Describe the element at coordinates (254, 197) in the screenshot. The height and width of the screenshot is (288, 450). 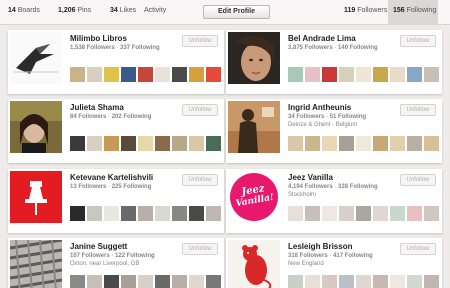
I see `user-avatar: Jeez Vanilla!` at that location.